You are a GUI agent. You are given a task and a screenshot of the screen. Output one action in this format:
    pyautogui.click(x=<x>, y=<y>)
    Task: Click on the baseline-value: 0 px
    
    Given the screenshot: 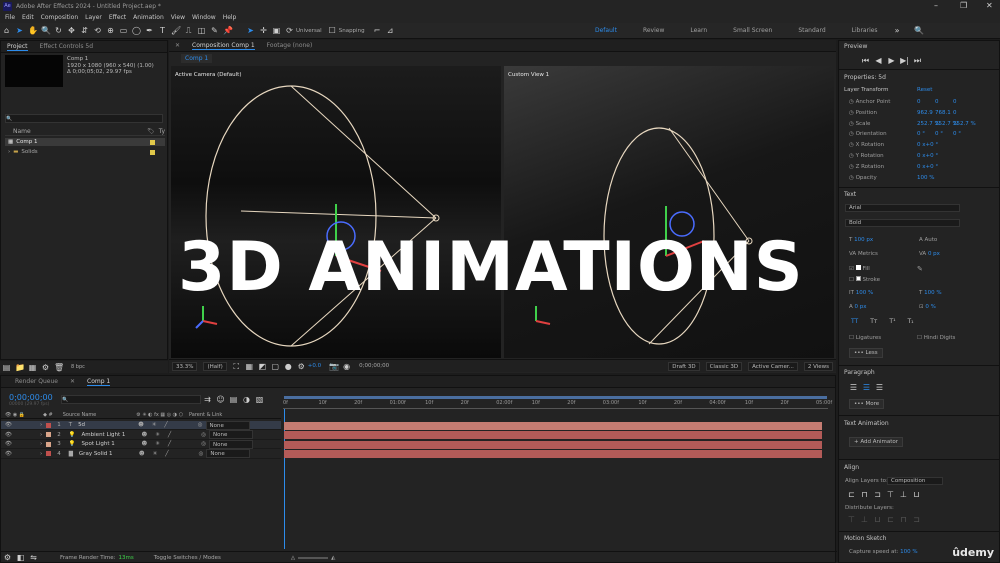 What is the action you would take?
    pyautogui.click(x=861, y=307)
    